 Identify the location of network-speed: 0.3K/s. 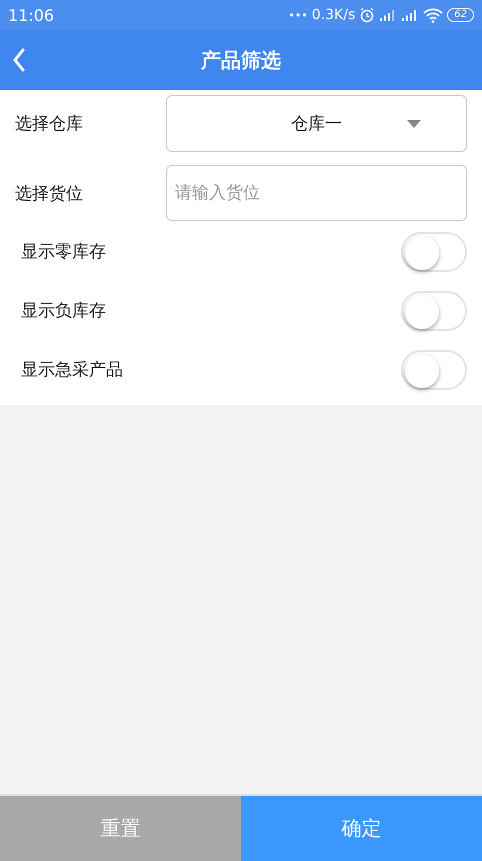
(334, 15).